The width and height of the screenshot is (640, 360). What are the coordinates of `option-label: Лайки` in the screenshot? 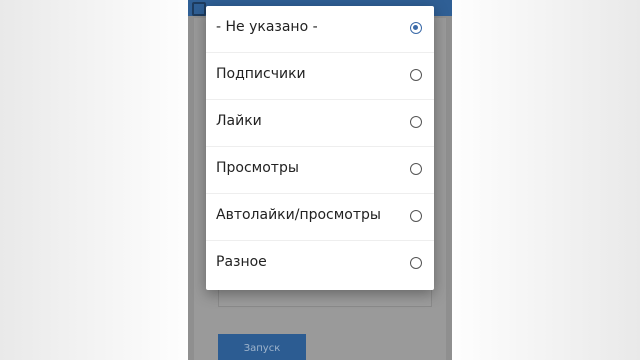 It's located at (239, 121).